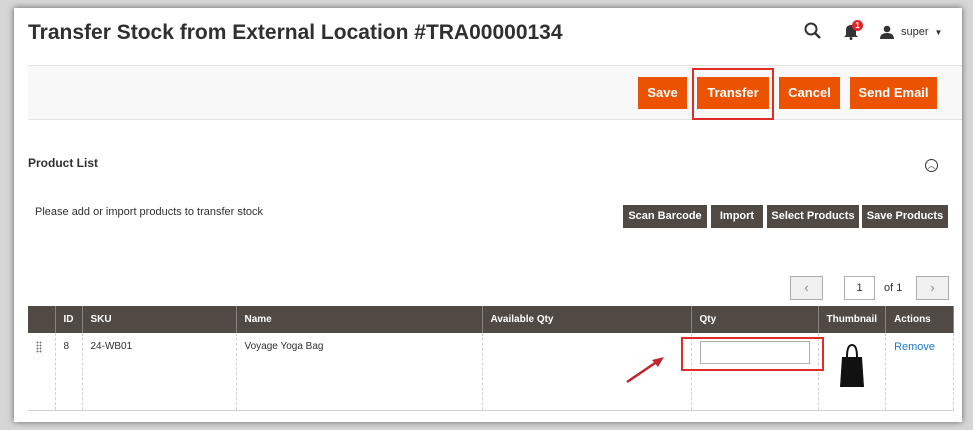 The height and width of the screenshot is (430, 973). Describe the element at coordinates (733, 94) in the screenshot. I see `transfer-highlight-box` at that location.